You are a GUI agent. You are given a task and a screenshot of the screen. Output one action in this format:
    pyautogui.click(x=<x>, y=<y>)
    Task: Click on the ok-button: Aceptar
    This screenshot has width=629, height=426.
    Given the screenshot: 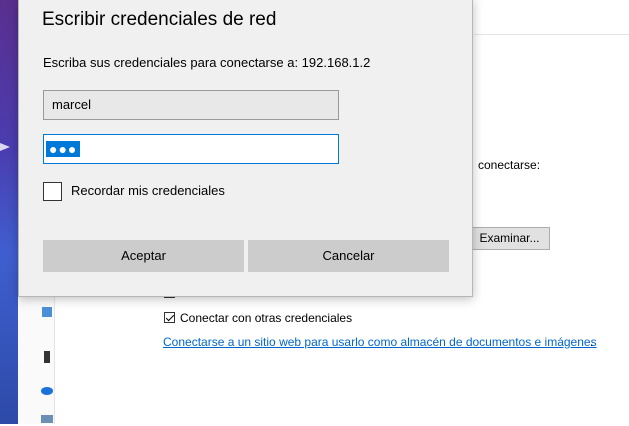 What is the action you would take?
    pyautogui.click(x=143, y=256)
    